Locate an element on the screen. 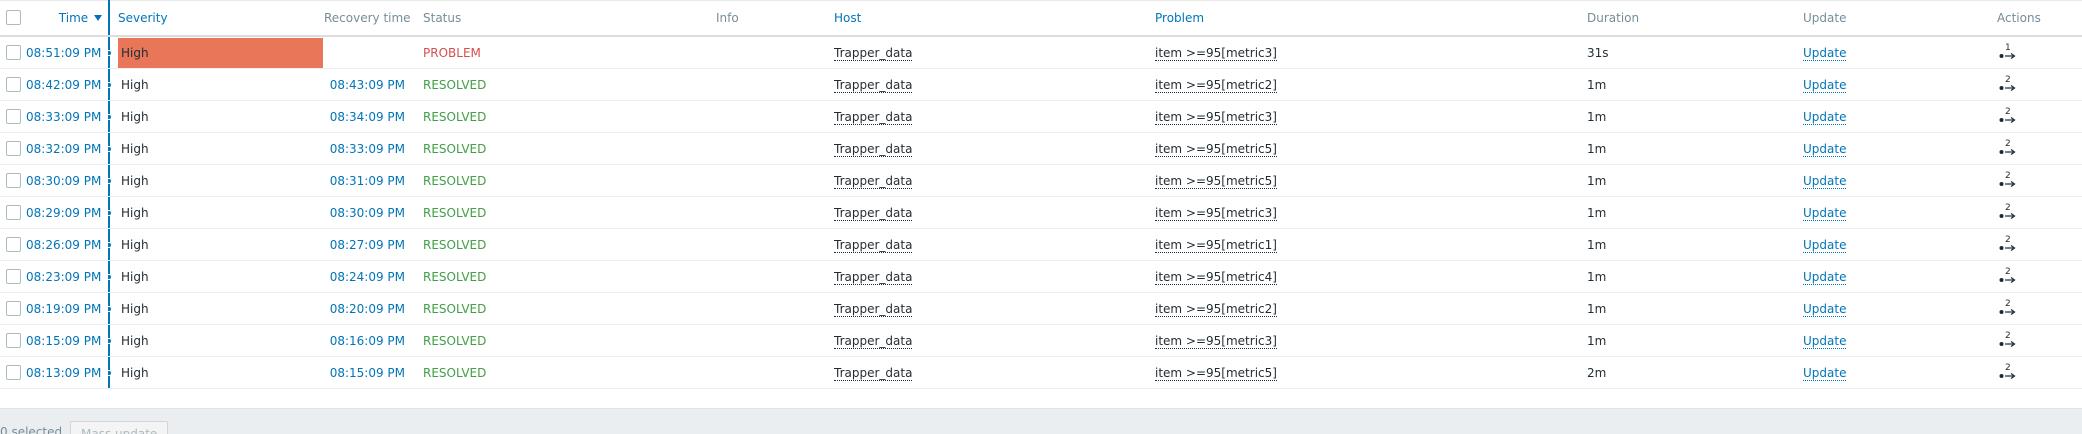  recovery-time-link: 08:30:09 PM is located at coordinates (367, 213).